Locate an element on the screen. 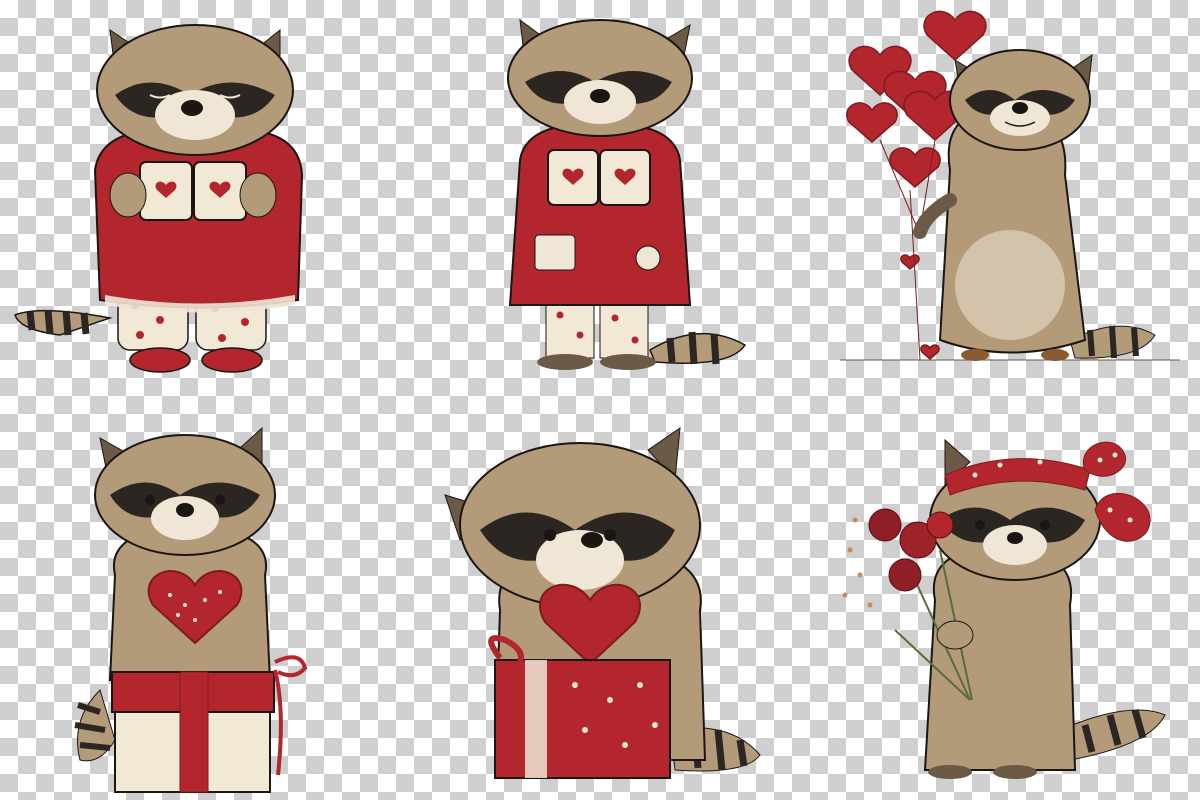  red-gift-box is located at coordinates (579, 707).